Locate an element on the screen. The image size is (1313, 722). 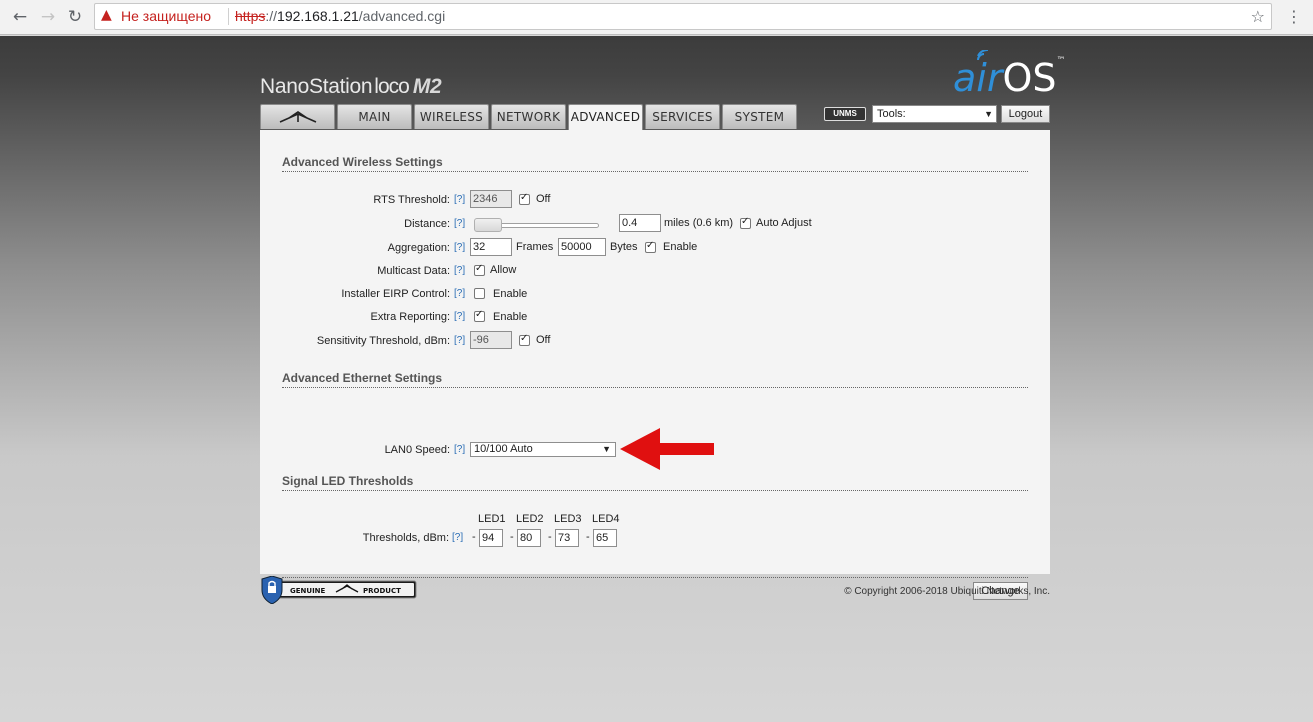
distance-label: Distance: is located at coordinates (427, 224).